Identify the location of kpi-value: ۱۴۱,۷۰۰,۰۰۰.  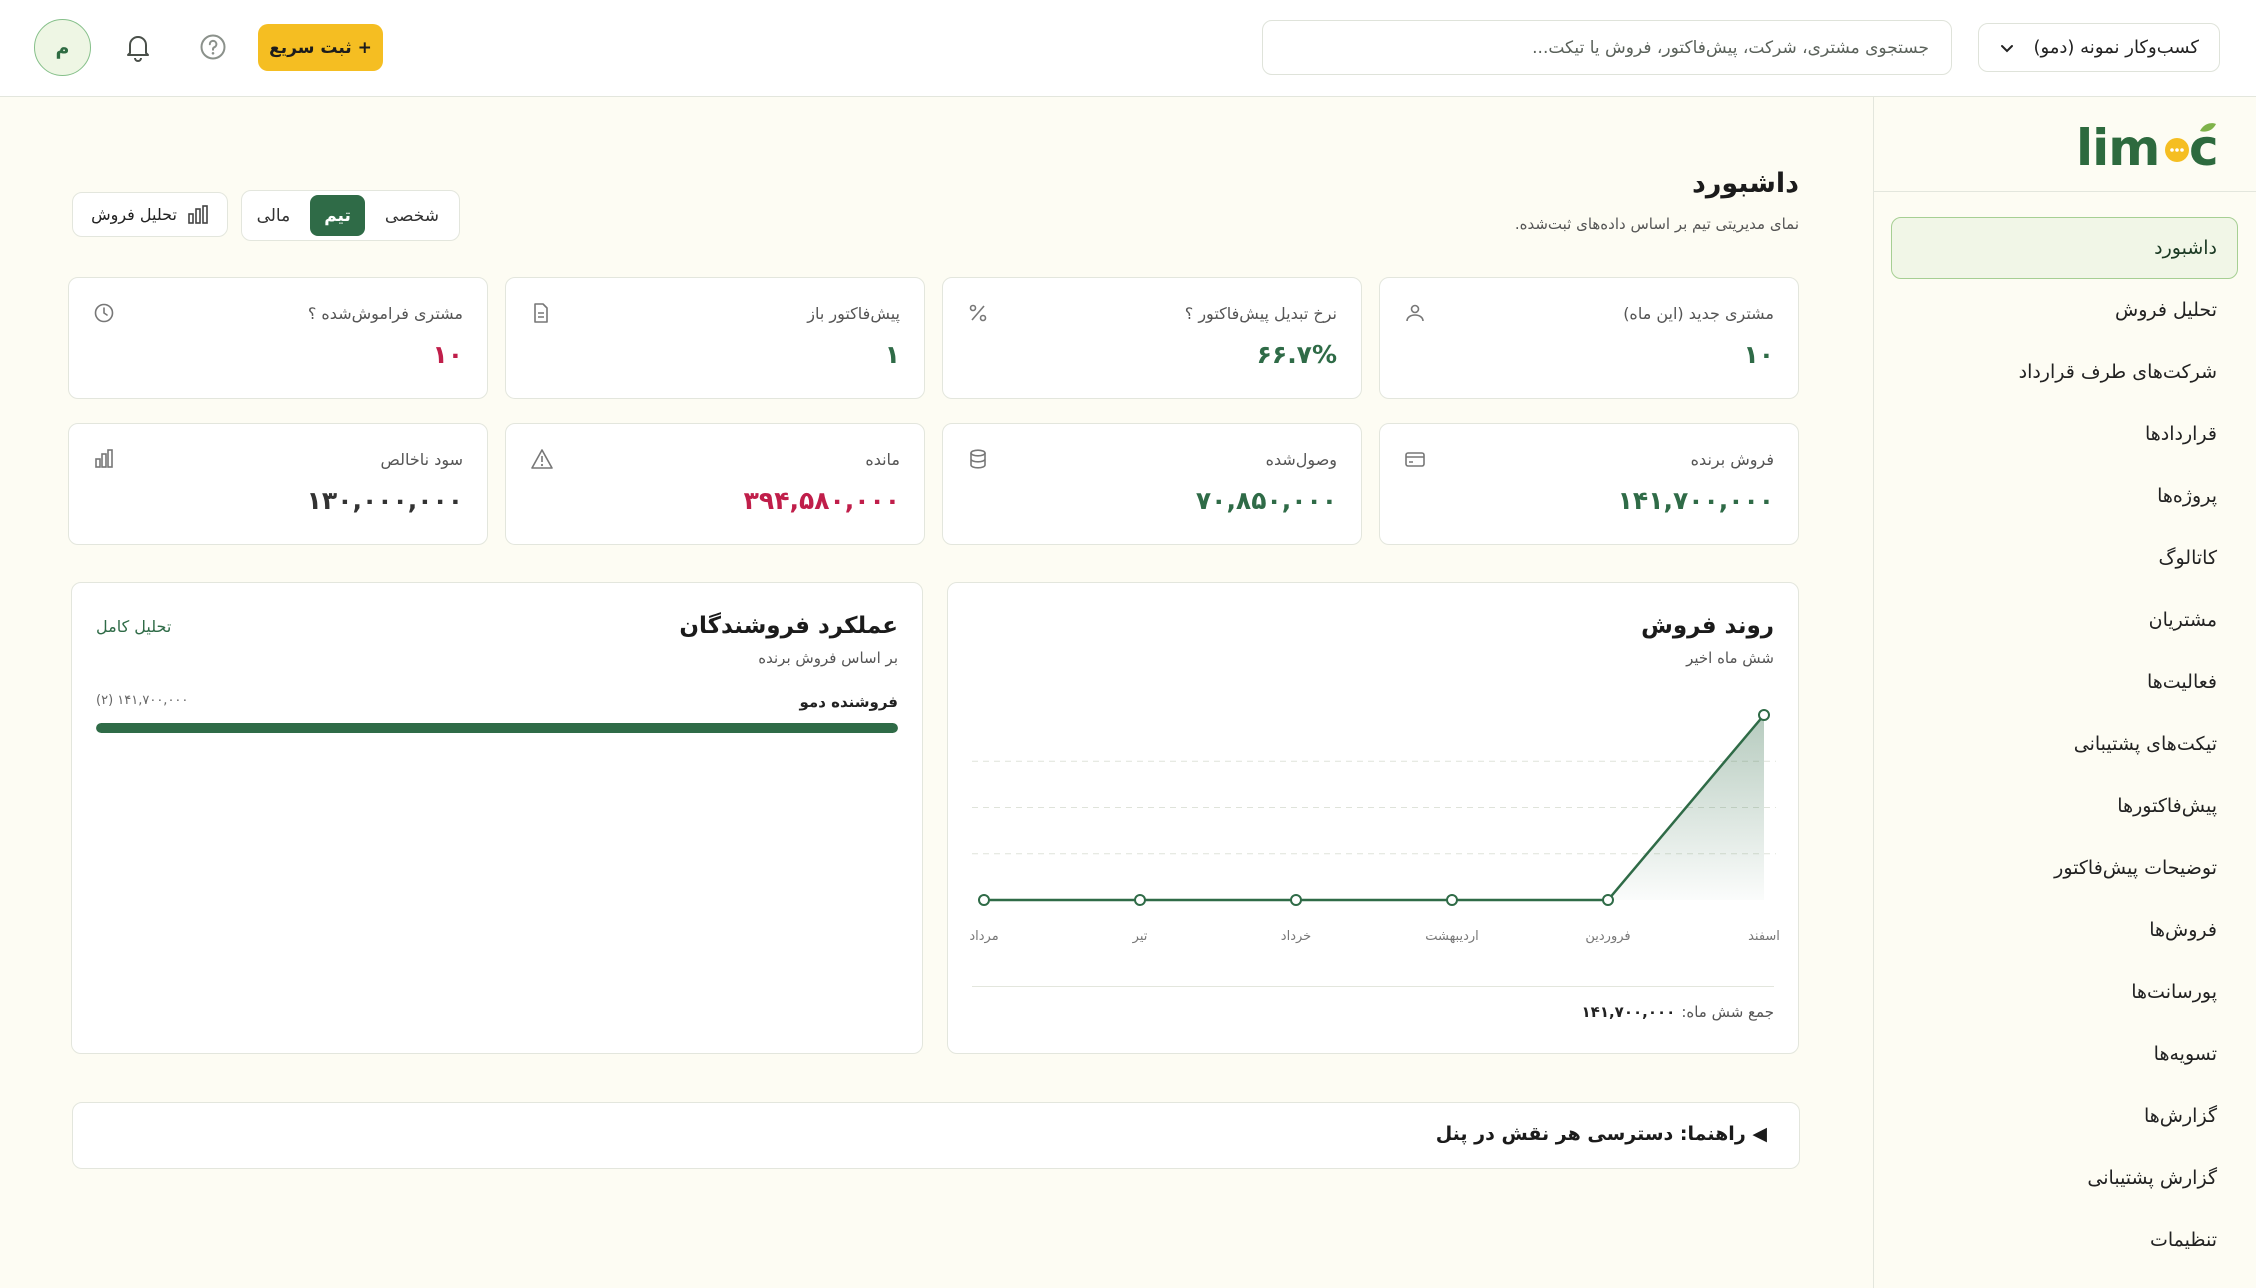
(1695, 500).